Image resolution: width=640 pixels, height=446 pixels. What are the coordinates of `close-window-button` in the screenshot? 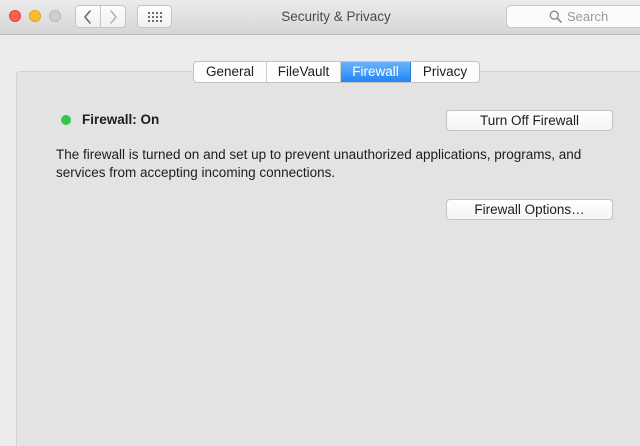 It's located at (15, 16).